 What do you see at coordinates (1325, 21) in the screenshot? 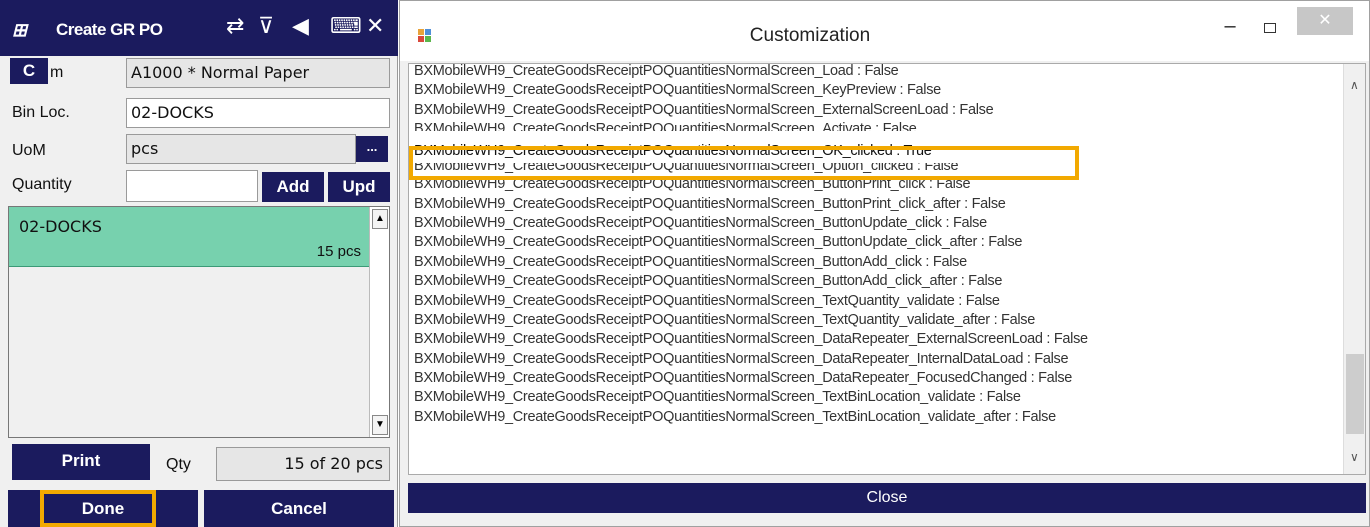
I see `window-close-button: ✕` at bounding box center [1325, 21].